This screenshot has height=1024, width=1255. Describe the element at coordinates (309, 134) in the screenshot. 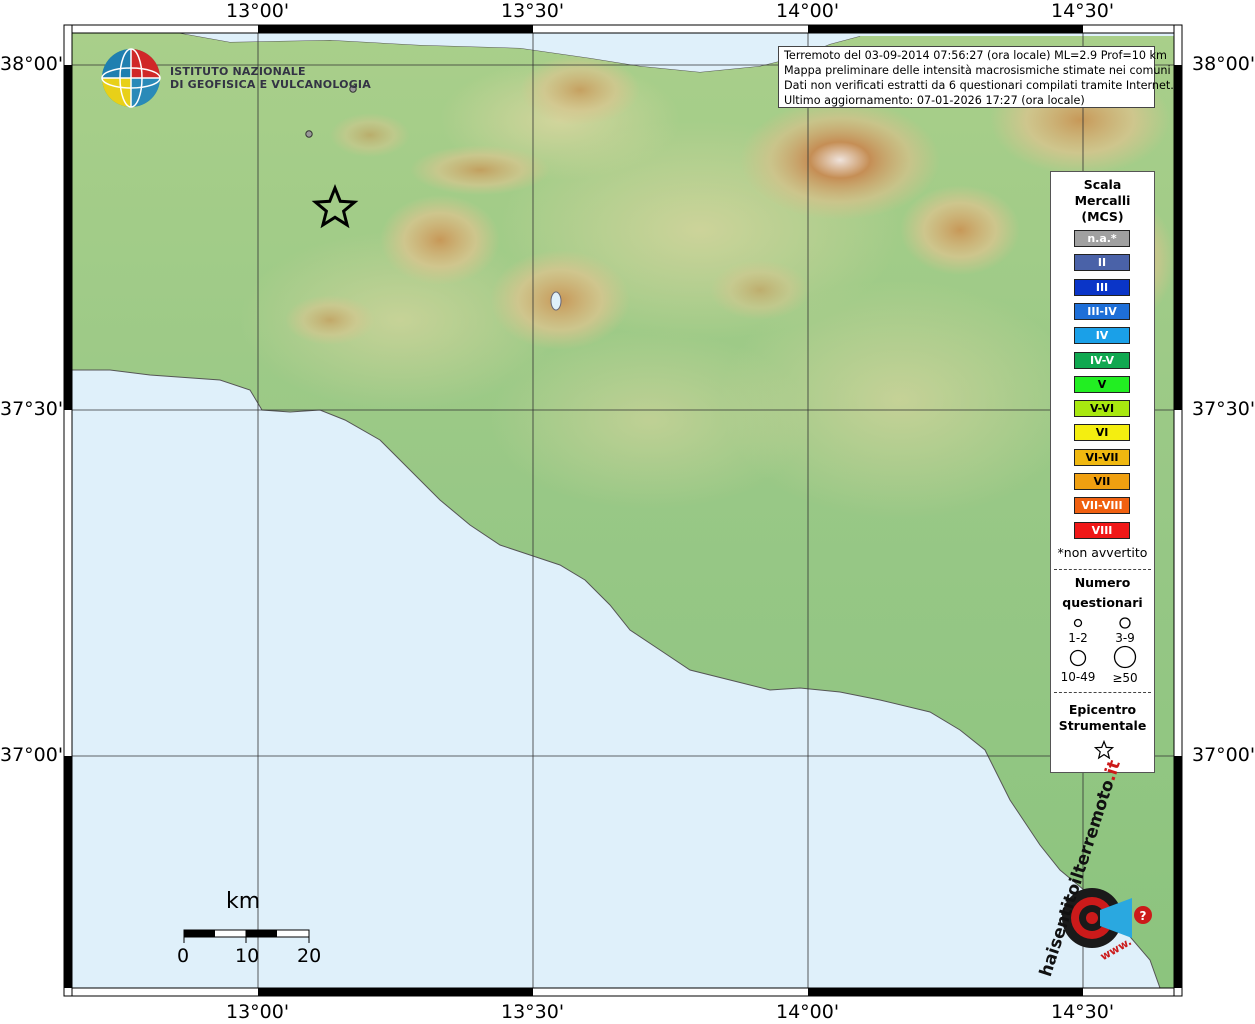

I see `town-marker` at that location.